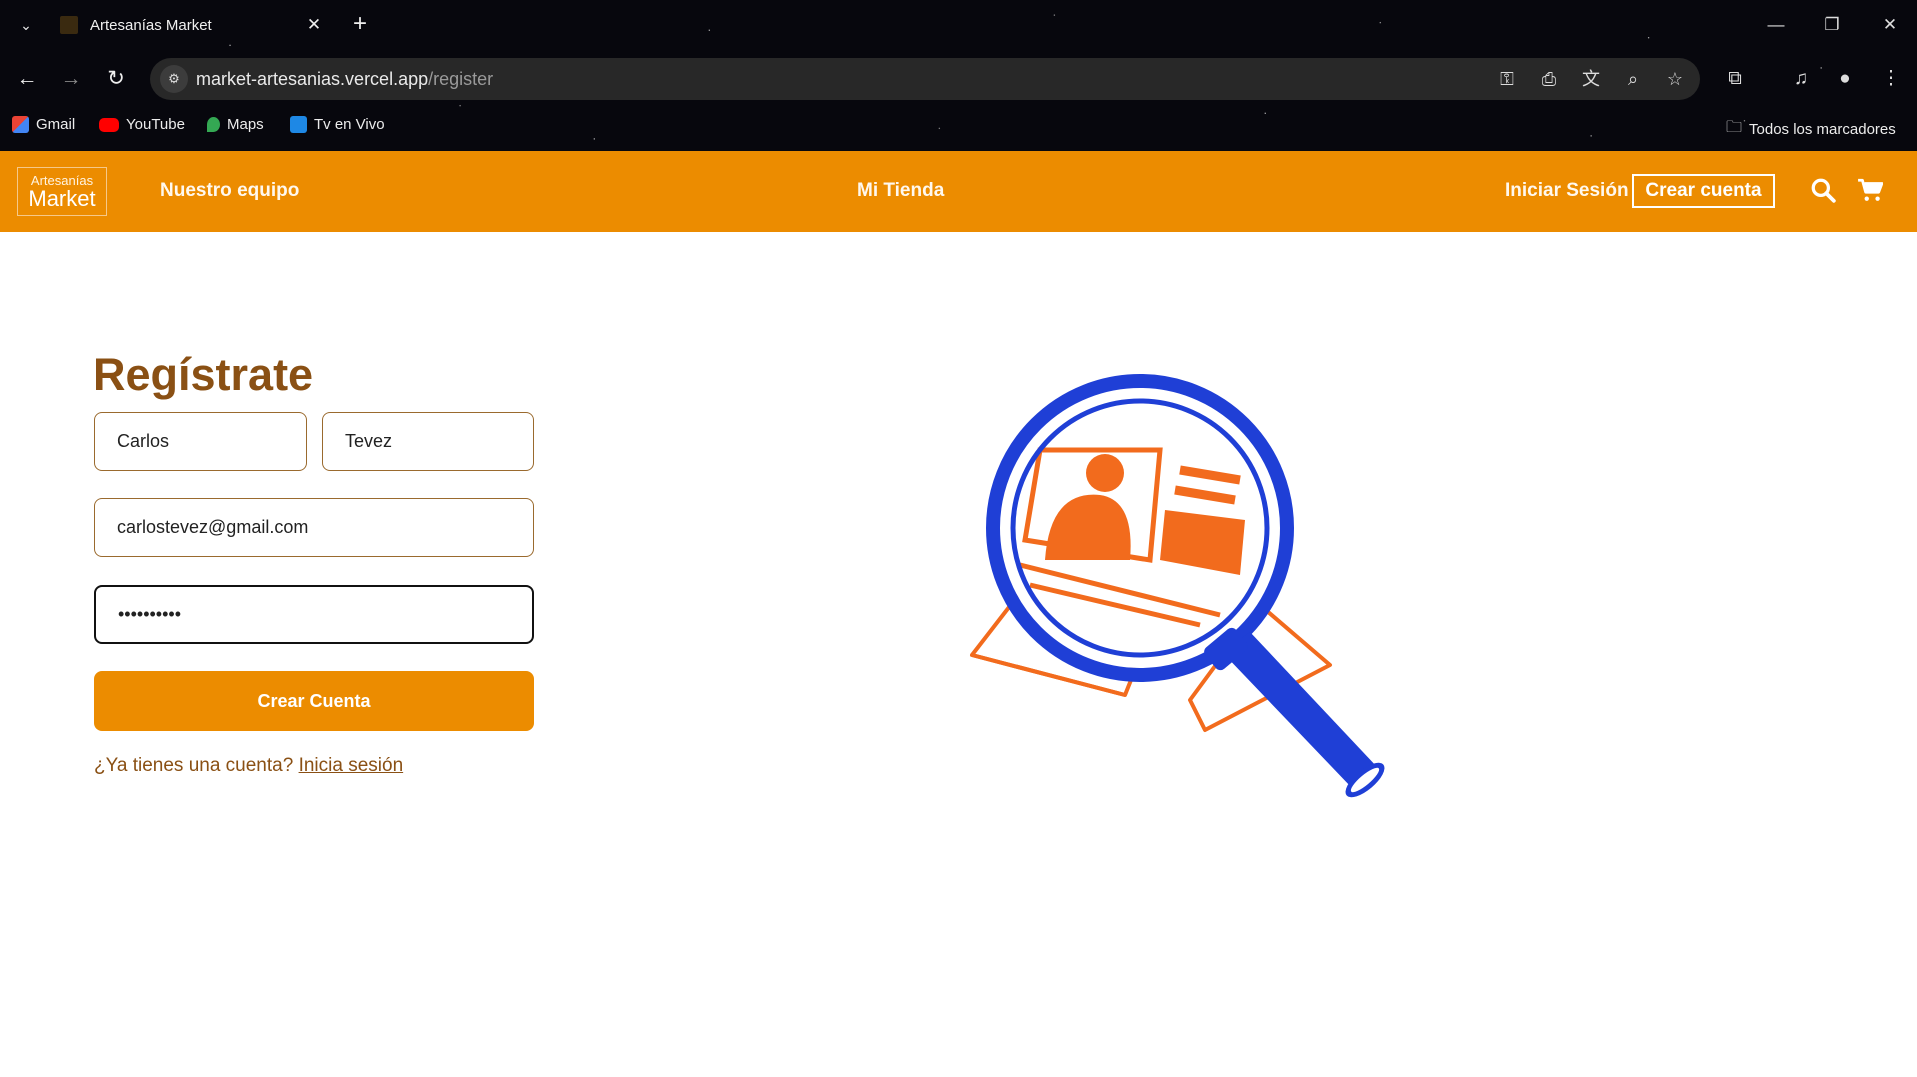 The width and height of the screenshot is (1917, 1077). Describe the element at coordinates (249, 765) in the screenshot. I see `login-prompt: ¿Ya tienes una cuenta? Inicia sesión` at that location.